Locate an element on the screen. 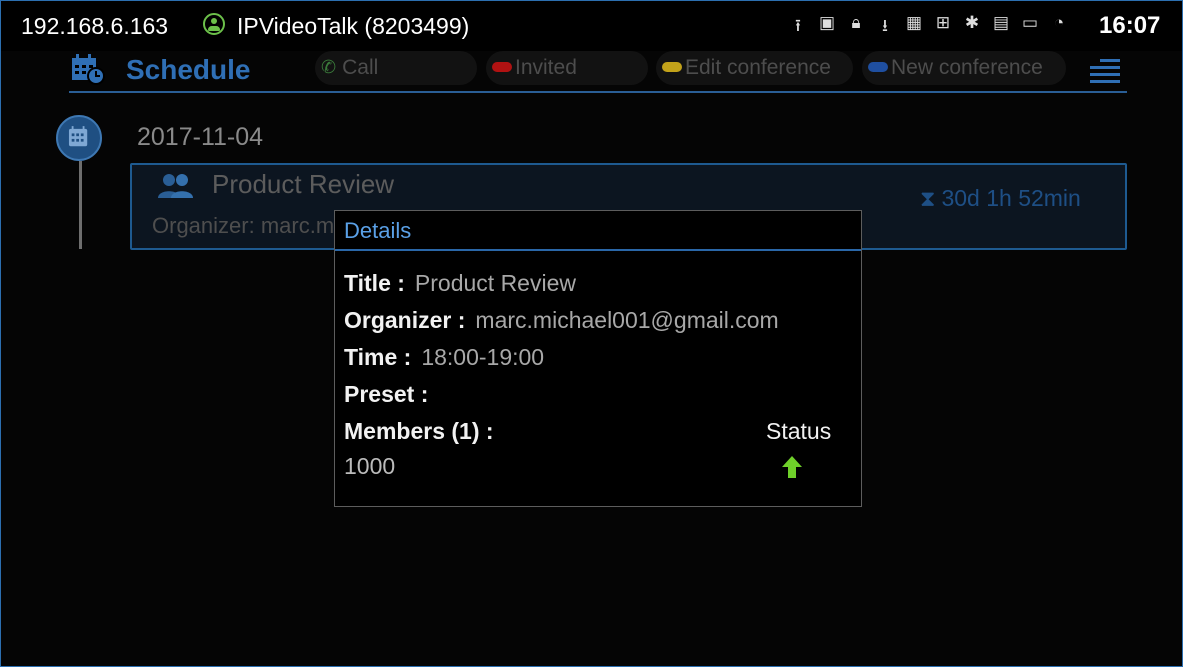 Image resolution: width=1183 pixels, height=667 pixels. organizer-row: Organizer : marc.michael001@gmail.com is located at coordinates (561, 320).